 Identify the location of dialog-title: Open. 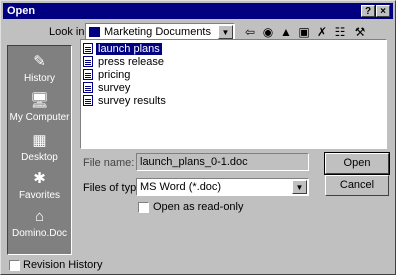
(21, 11).